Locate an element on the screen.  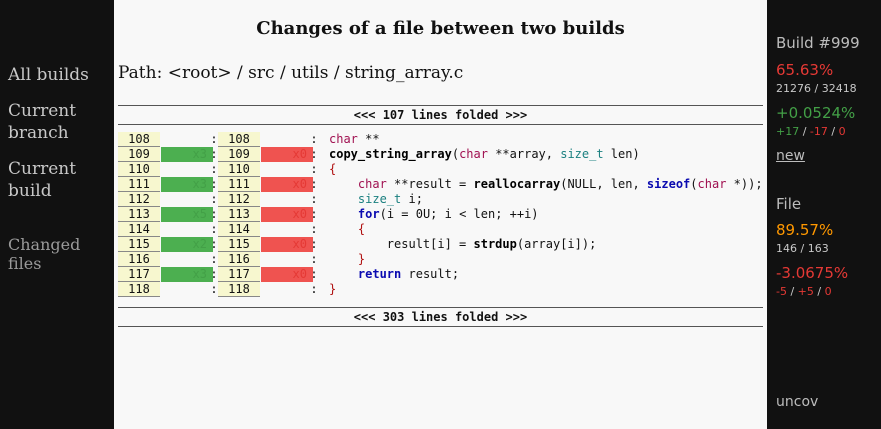
new-link: new is located at coordinates (790, 156).